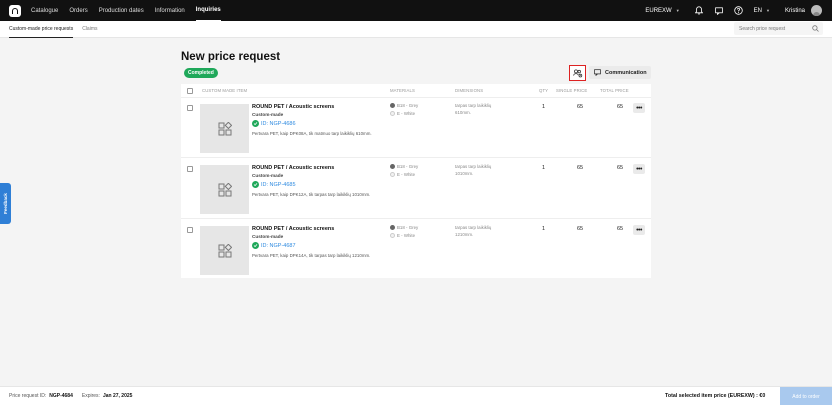 The height and width of the screenshot is (405, 832). I want to click on dimension-value: 1010mm., so click(464, 173).